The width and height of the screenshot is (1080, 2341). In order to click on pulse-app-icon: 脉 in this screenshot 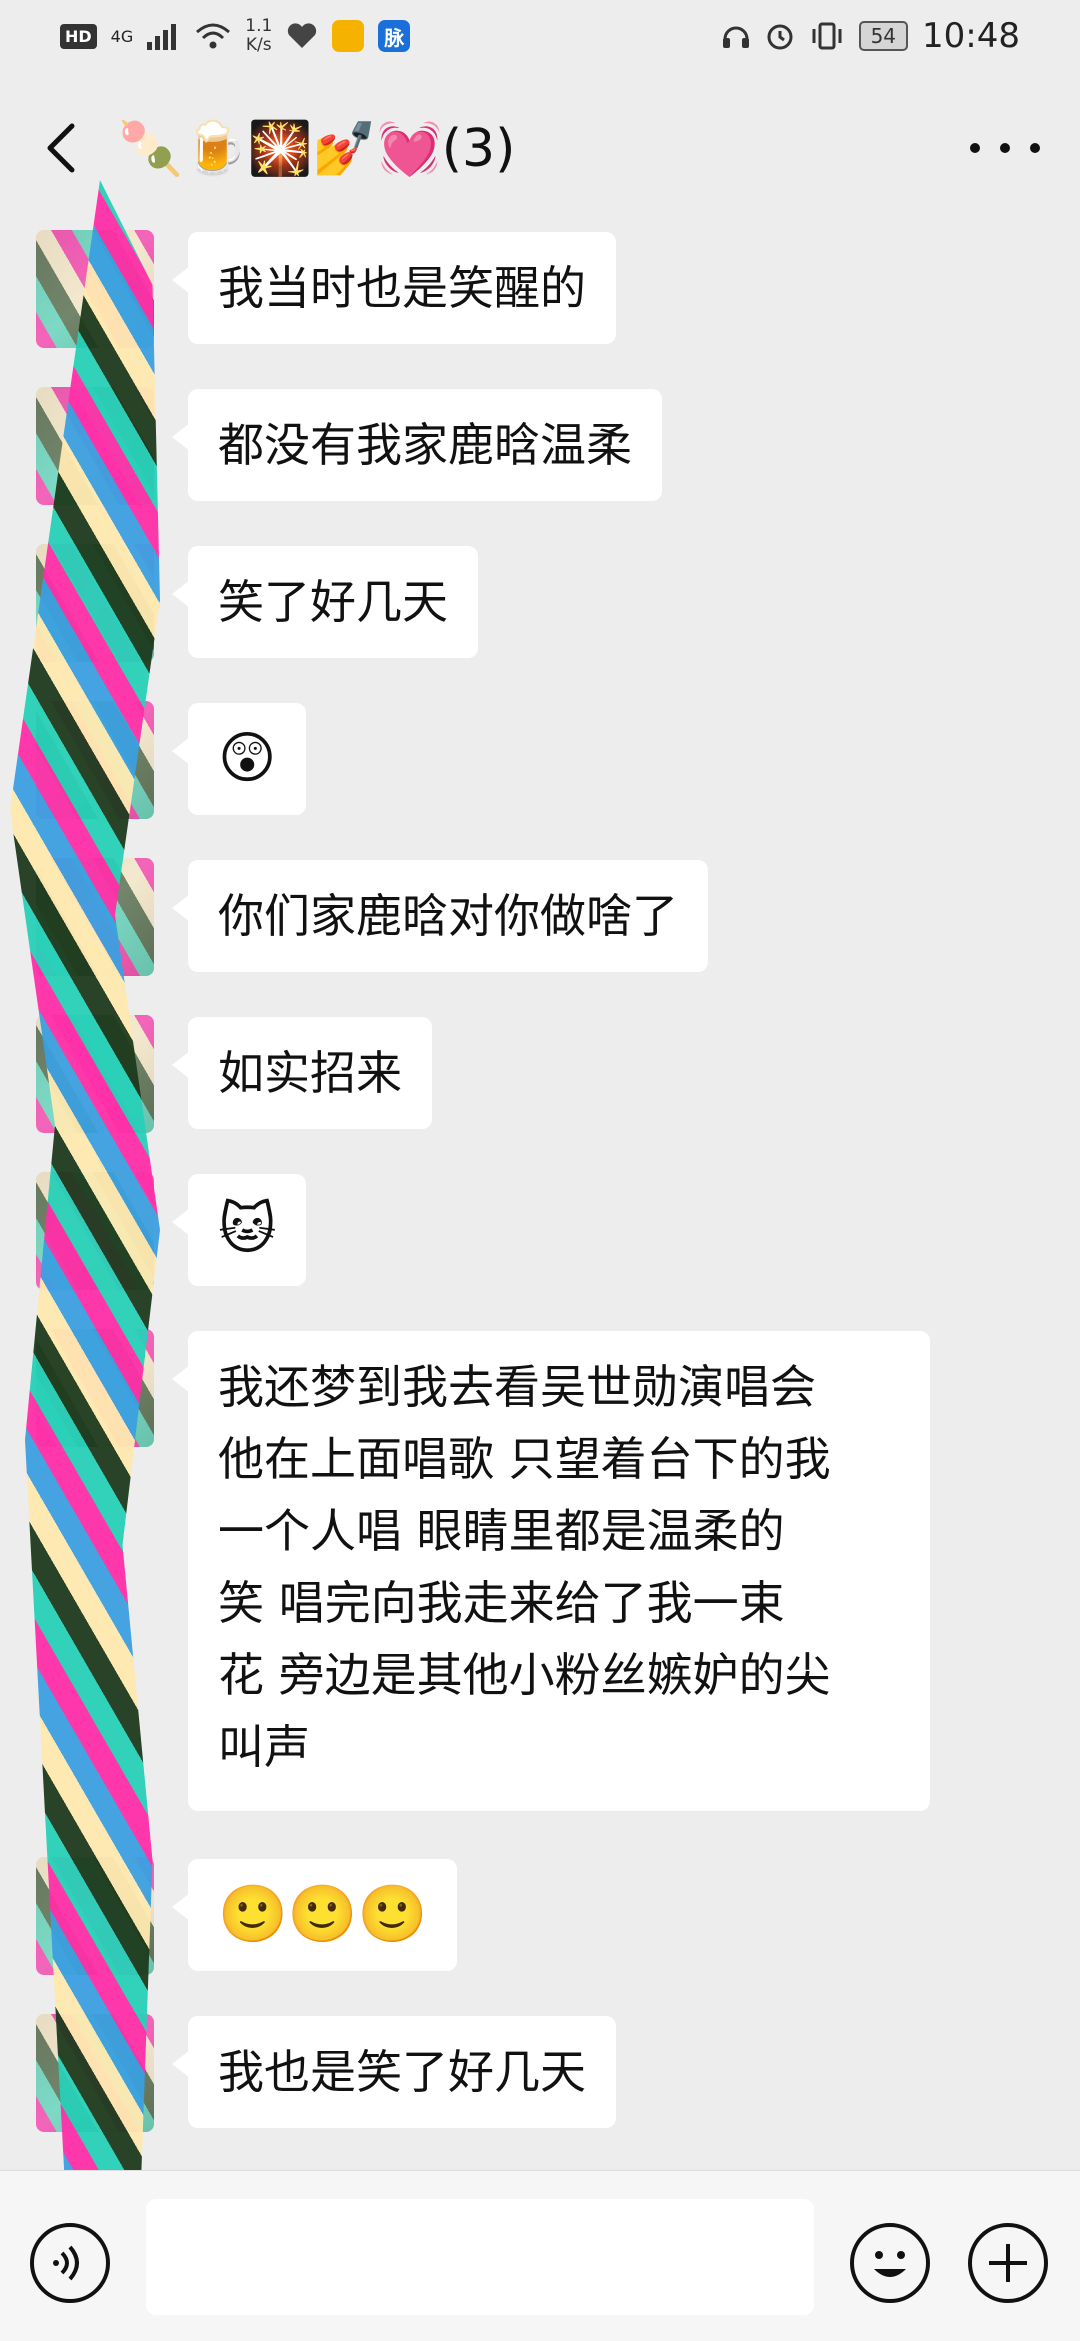, I will do `click(394, 36)`.